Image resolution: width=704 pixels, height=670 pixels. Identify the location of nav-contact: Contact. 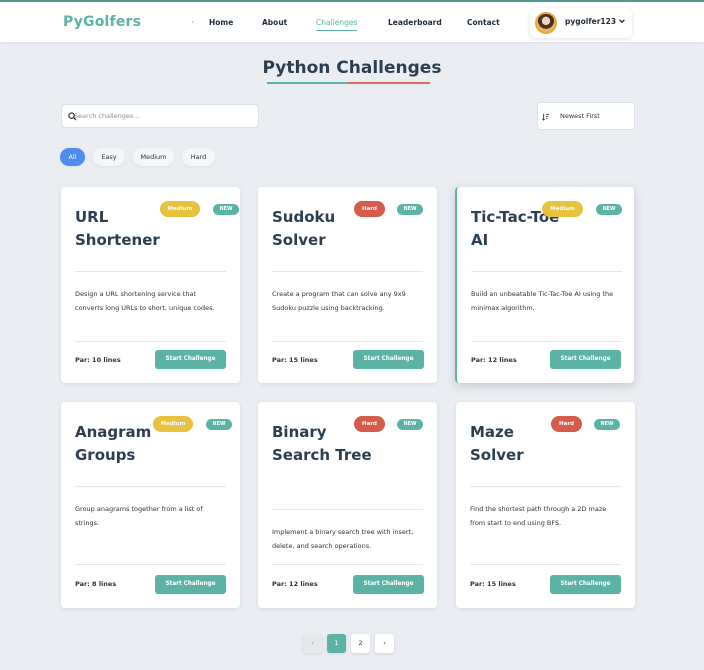
(483, 22).